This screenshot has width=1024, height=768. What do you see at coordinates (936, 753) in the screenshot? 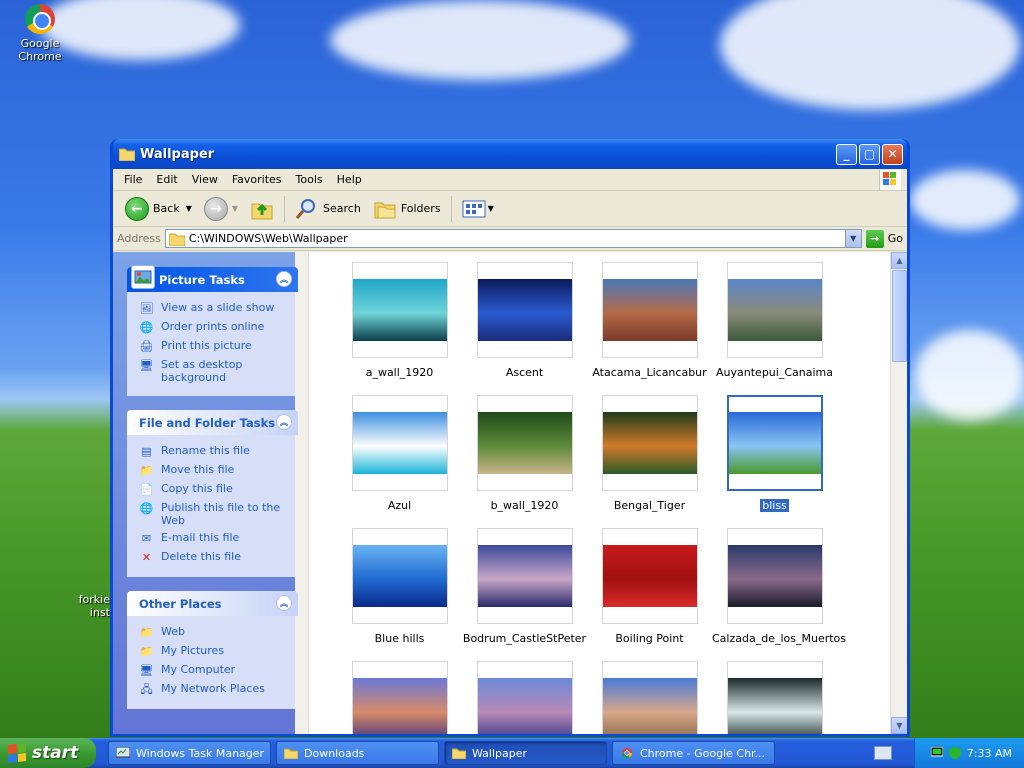
I see `monitor-icon` at bounding box center [936, 753].